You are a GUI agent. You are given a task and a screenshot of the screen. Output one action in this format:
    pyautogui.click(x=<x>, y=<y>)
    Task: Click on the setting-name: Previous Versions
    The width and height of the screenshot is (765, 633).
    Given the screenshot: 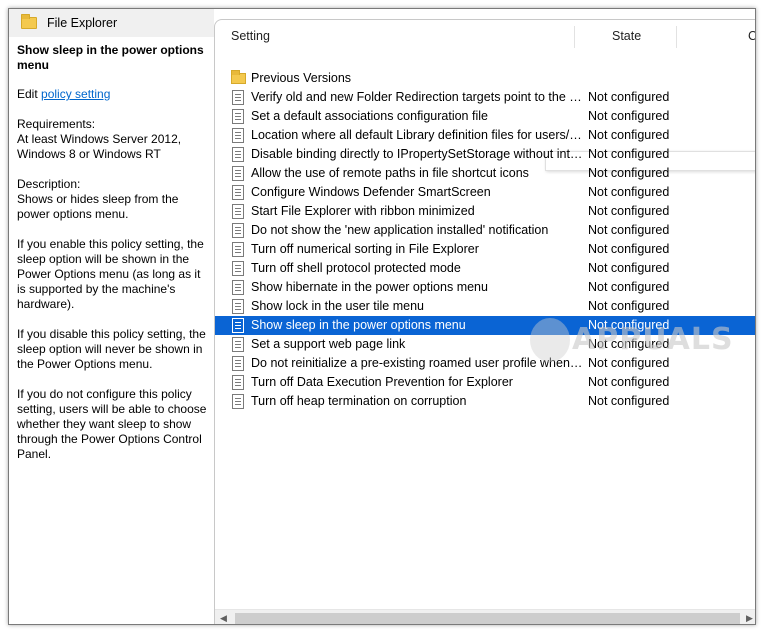 What is the action you would take?
    pyautogui.click(x=301, y=78)
    